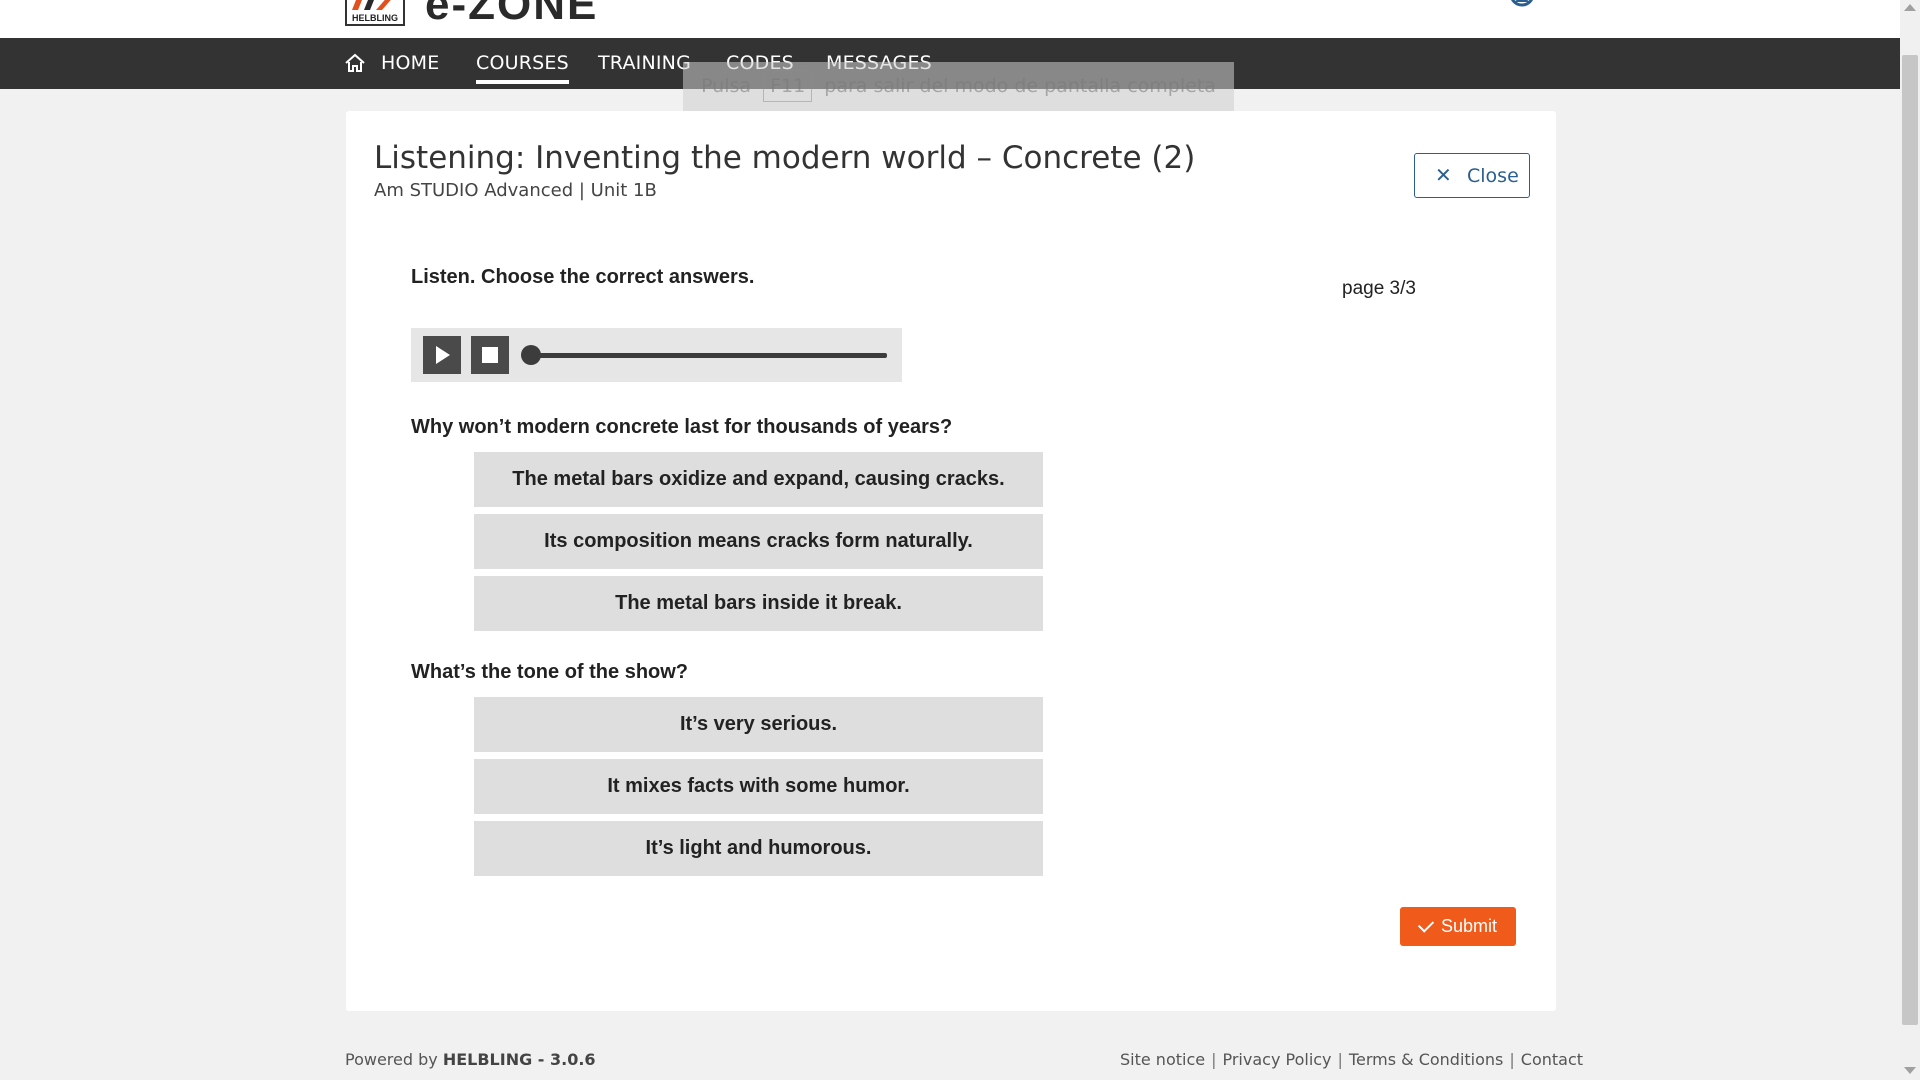 The width and height of the screenshot is (1920, 1080). I want to click on checkmark-icon, so click(1426, 924).